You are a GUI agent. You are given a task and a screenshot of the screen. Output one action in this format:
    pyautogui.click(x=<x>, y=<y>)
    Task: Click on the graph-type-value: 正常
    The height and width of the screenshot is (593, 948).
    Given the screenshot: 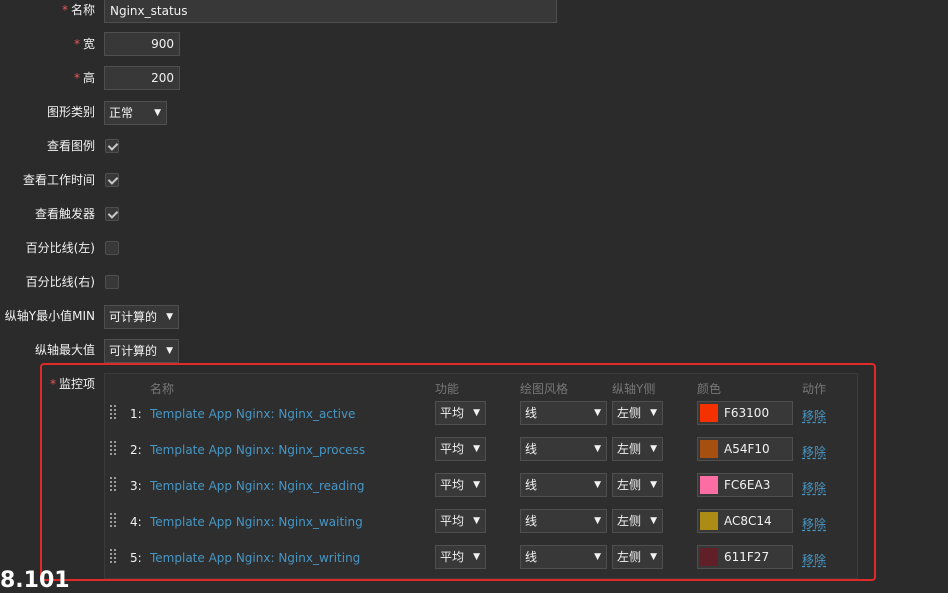 What is the action you would take?
    pyautogui.click(x=121, y=113)
    